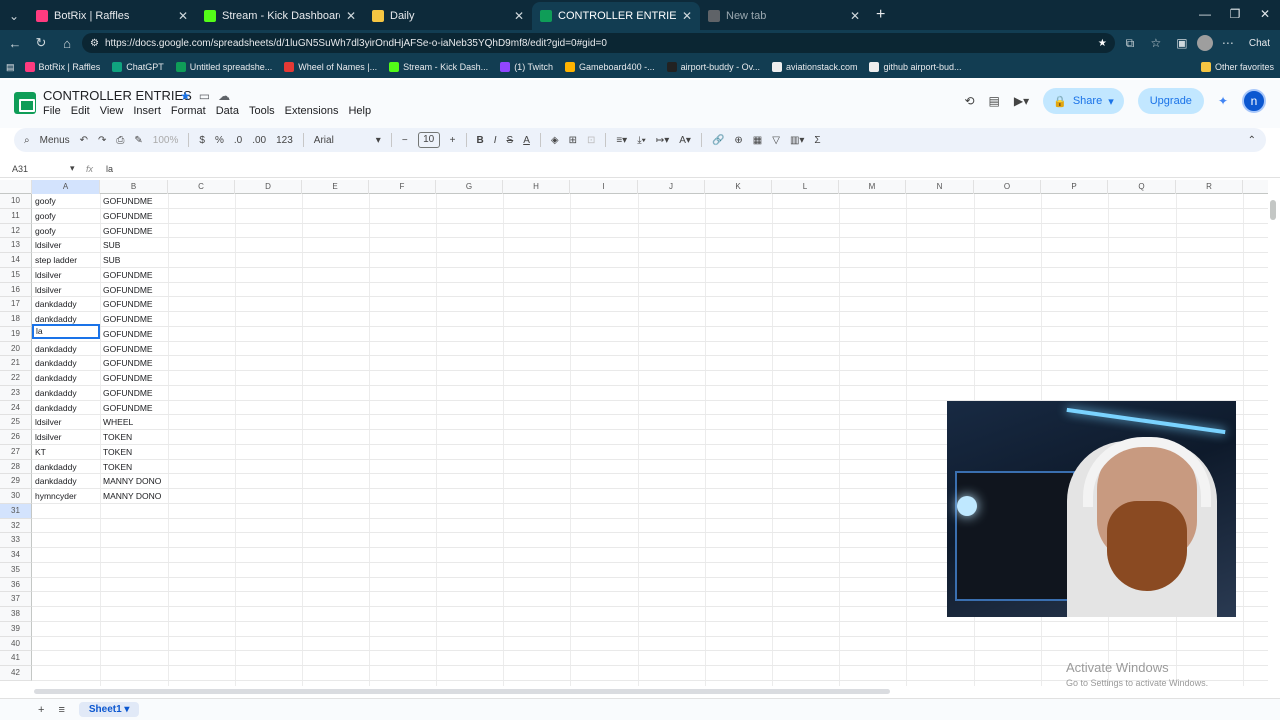  I want to click on browser-tab: CONTROLLER ENTRIES - Google S ✕, so click(616, 16).